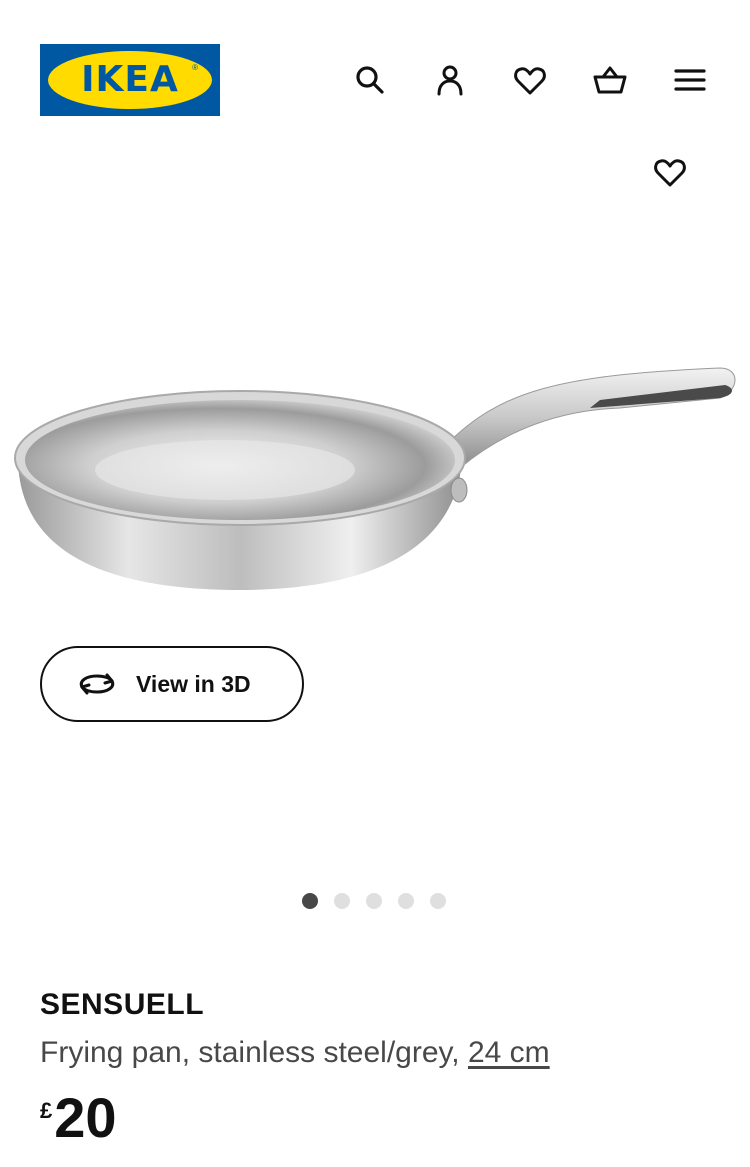 The width and height of the screenshot is (750, 1167). I want to click on menu-icon, so click(690, 80).